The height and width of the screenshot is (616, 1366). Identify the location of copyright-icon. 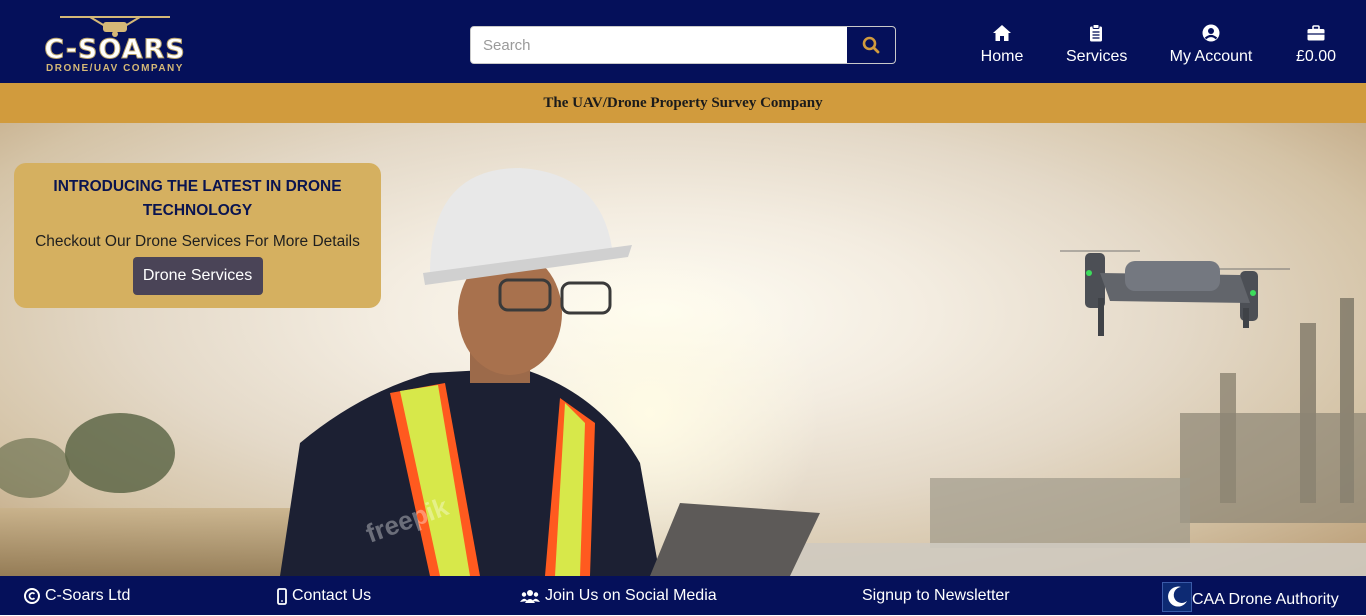
(32, 596).